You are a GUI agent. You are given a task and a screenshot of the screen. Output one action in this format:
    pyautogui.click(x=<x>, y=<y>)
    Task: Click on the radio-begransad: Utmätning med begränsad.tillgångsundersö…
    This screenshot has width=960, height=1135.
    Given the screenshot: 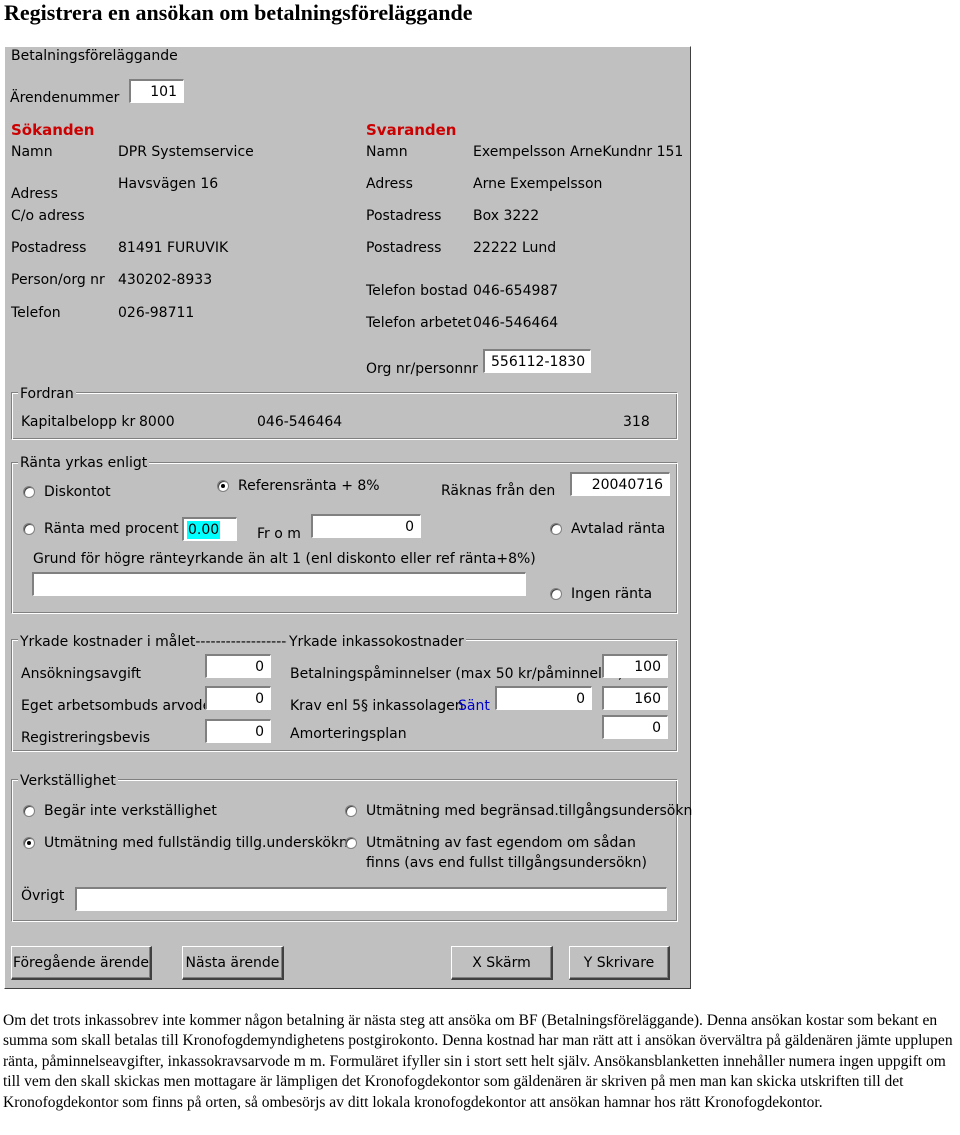 What is the action you would take?
    pyautogui.click(x=518, y=811)
    